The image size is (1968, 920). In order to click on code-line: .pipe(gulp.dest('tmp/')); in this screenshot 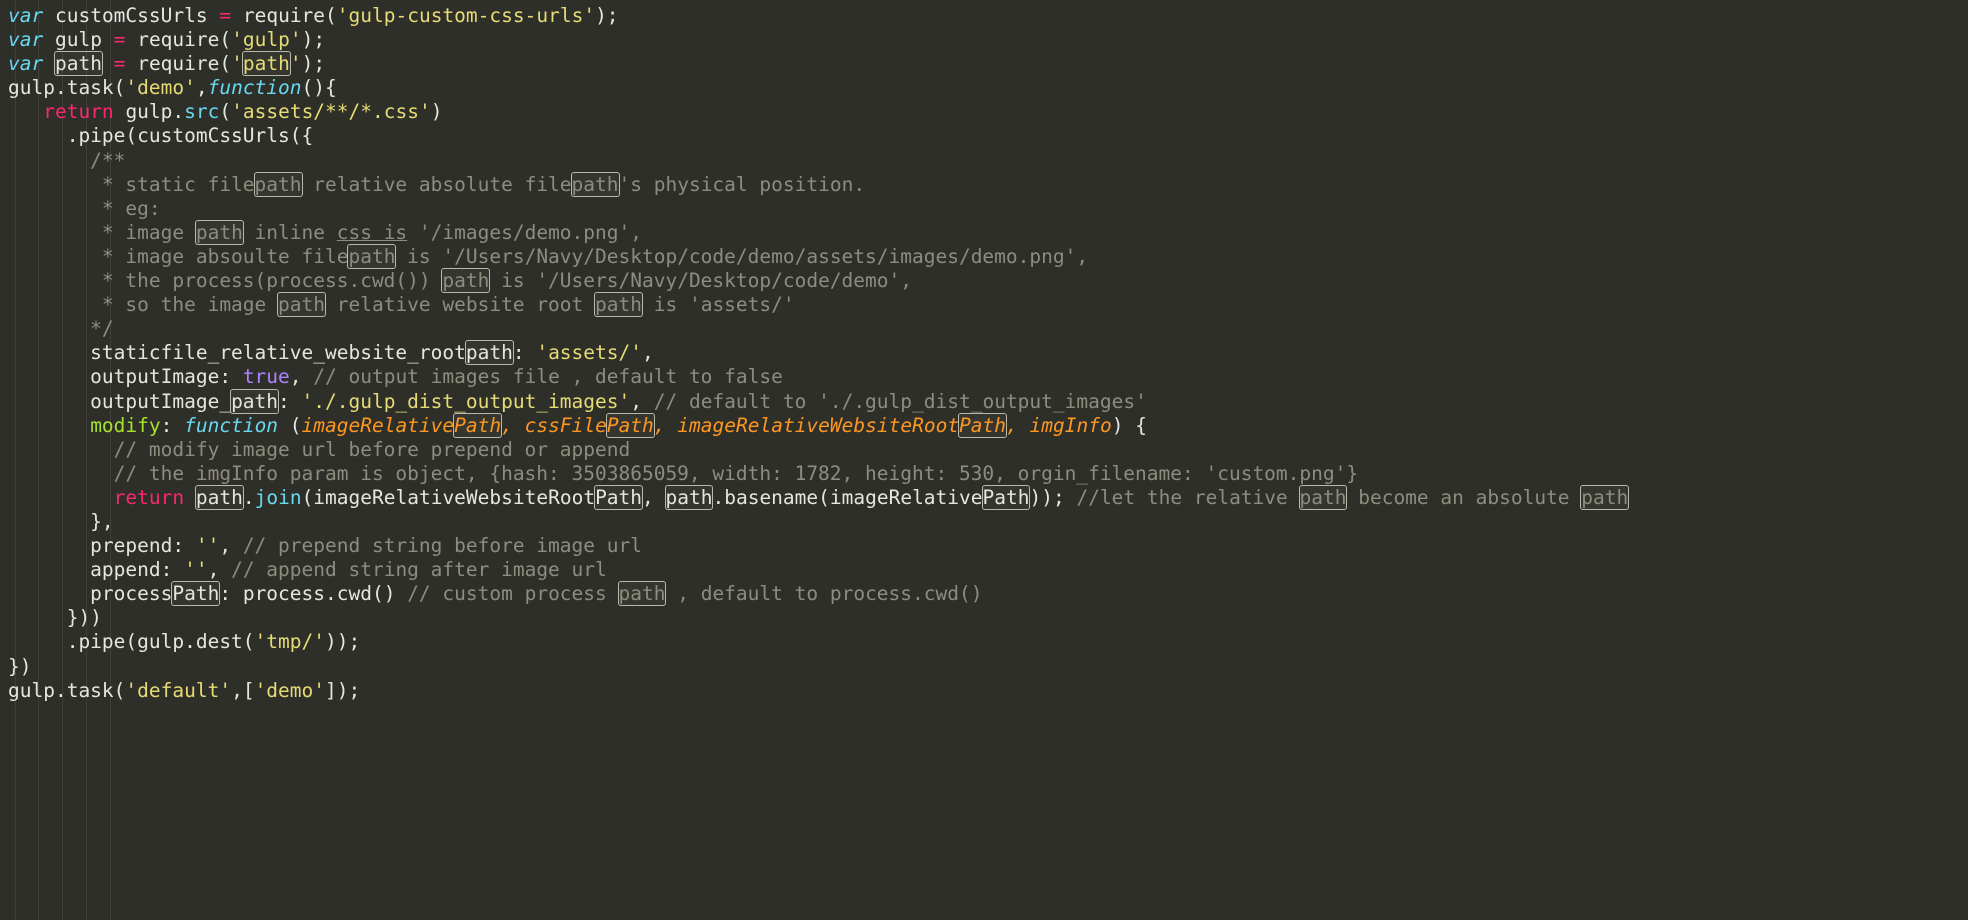, I will do `click(988, 642)`.